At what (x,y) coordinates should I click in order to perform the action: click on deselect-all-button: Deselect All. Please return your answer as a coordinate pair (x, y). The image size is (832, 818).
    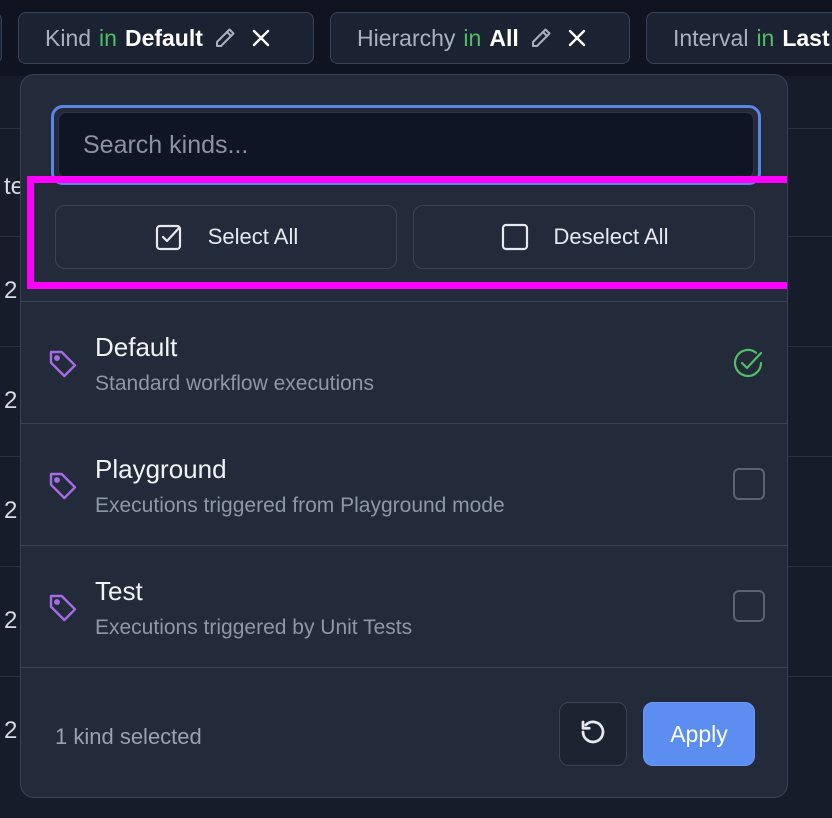
    Looking at the image, I should click on (584, 237).